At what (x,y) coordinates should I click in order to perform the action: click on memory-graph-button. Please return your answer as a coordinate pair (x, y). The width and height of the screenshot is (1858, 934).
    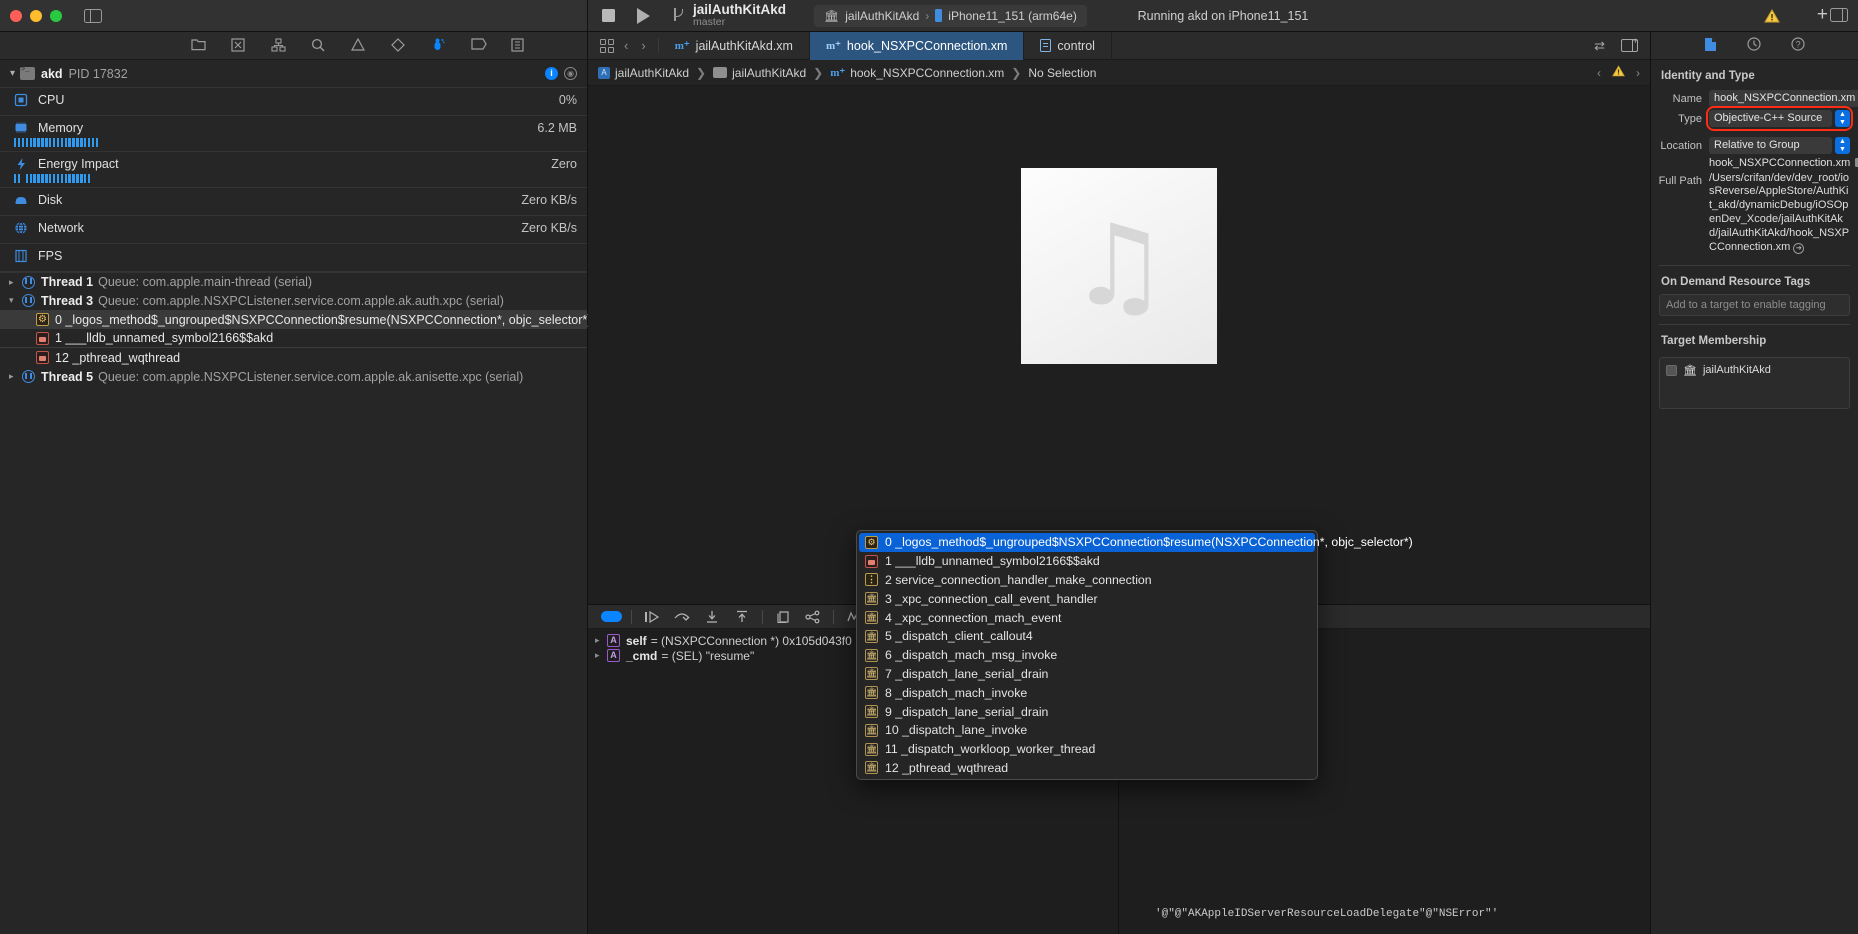
    Looking at the image, I should click on (813, 617).